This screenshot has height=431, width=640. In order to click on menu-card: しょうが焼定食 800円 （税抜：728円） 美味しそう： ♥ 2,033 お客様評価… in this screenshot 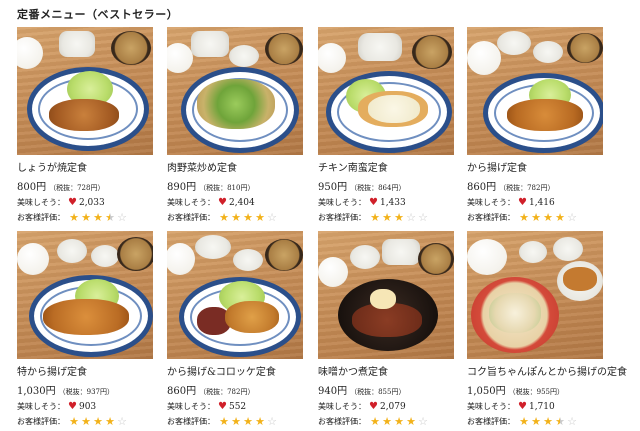, I will do `click(85, 127)`.